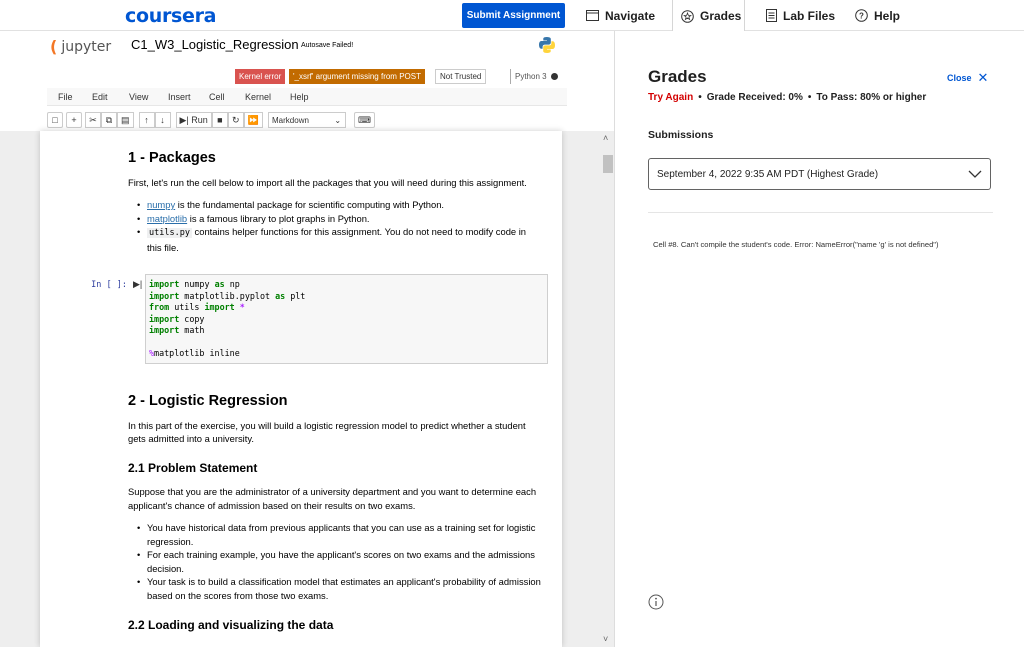 The image size is (1024, 647). Describe the element at coordinates (194, 284) in the screenshot. I see `code-line: import numpy as np` at that location.